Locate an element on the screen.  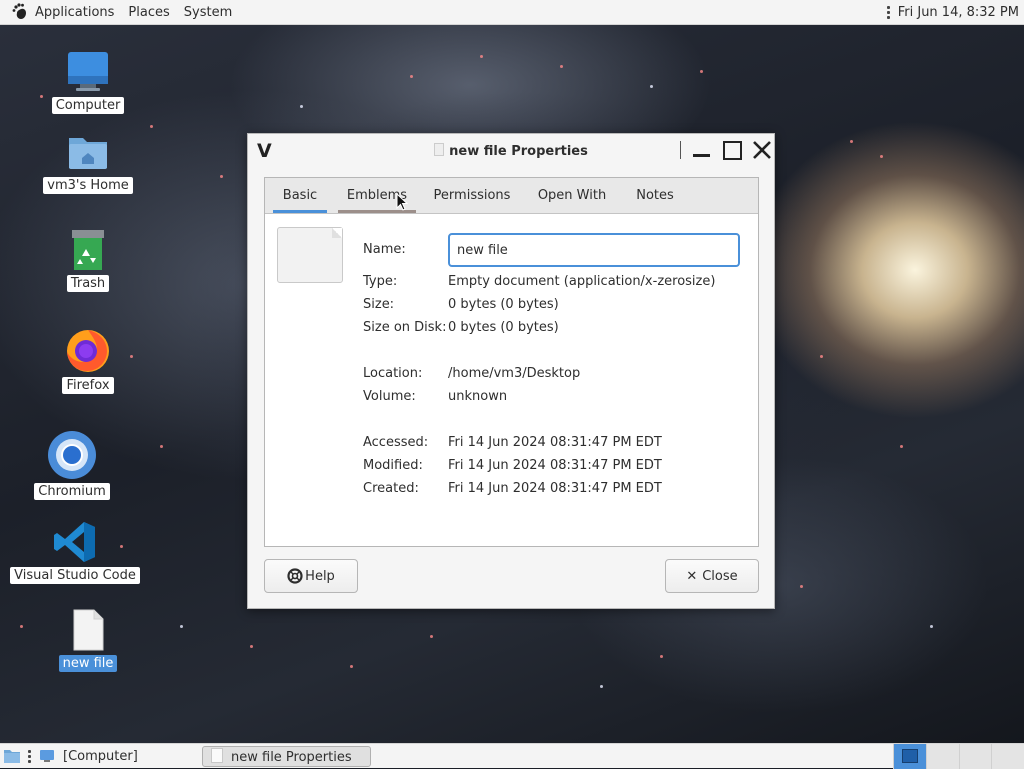
tab-permissions: Permissions is located at coordinates (472, 195).